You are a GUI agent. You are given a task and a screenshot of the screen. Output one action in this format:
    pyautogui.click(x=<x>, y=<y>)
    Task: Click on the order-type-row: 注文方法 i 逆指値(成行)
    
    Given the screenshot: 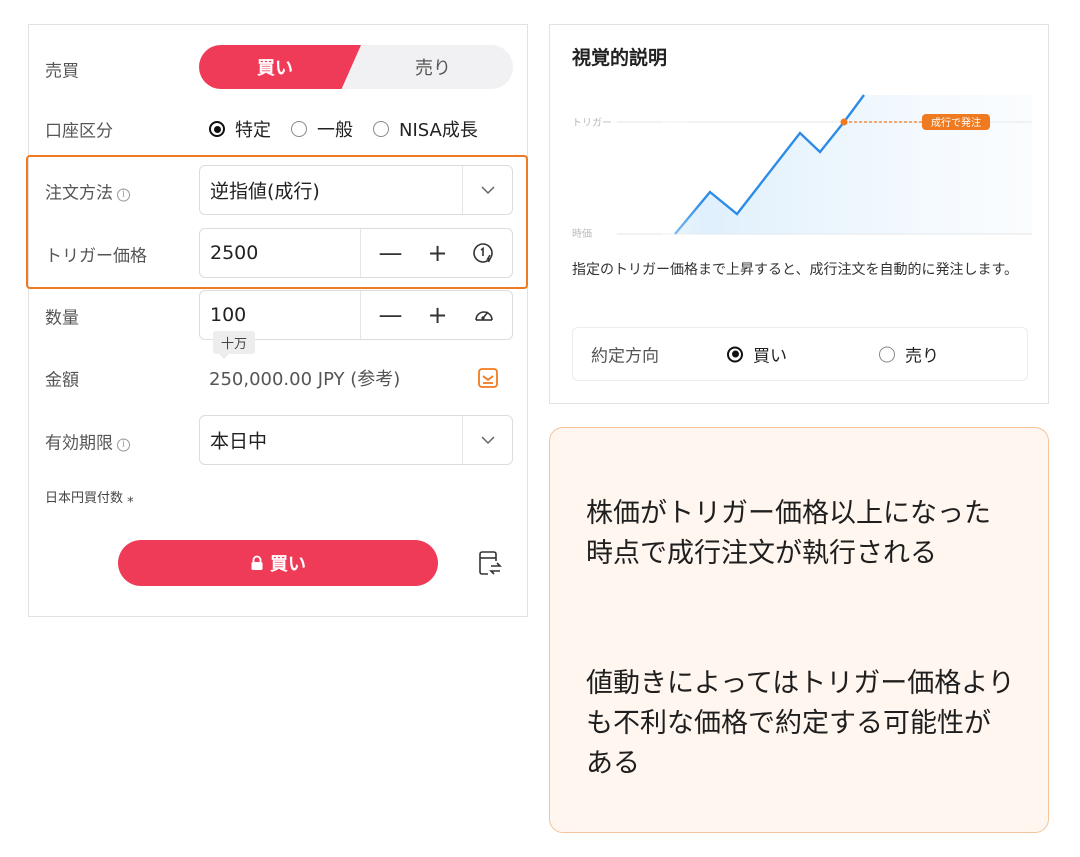 What is the action you would take?
    pyautogui.click(x=278, y=191)
    